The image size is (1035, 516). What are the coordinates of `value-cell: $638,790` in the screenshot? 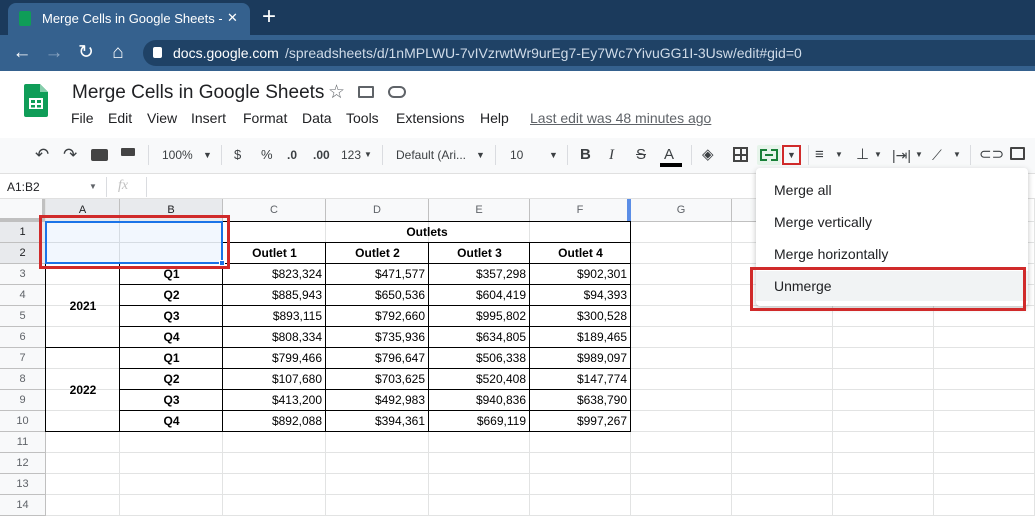 It's located at (580, 400).